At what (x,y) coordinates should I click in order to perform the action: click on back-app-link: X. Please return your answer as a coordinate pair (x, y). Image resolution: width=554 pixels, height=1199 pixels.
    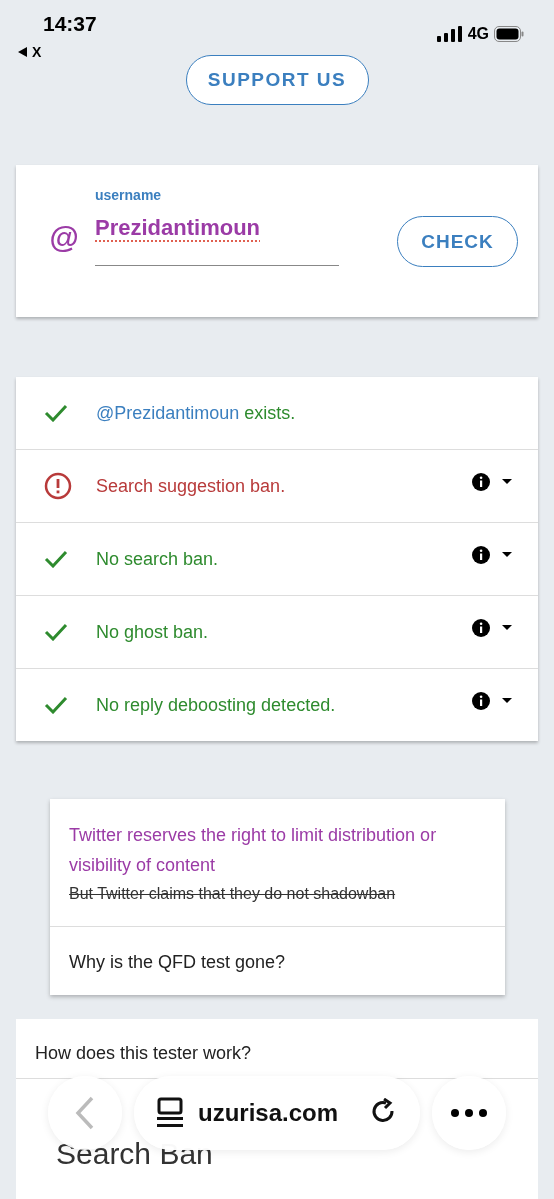
    Looking at the image, I should click on (37, 52).